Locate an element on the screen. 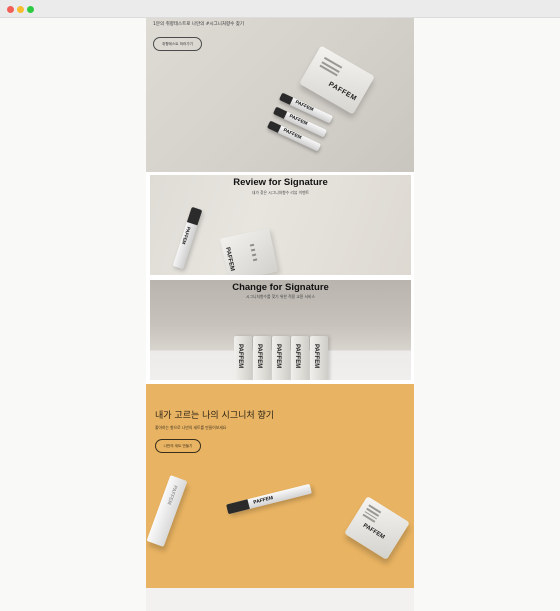 This screenshot has width=560, height=611. change-subtitle: 시그니처향수를 찾기 위한 적용 교환 서비스 is located at coordinates (280, 296).